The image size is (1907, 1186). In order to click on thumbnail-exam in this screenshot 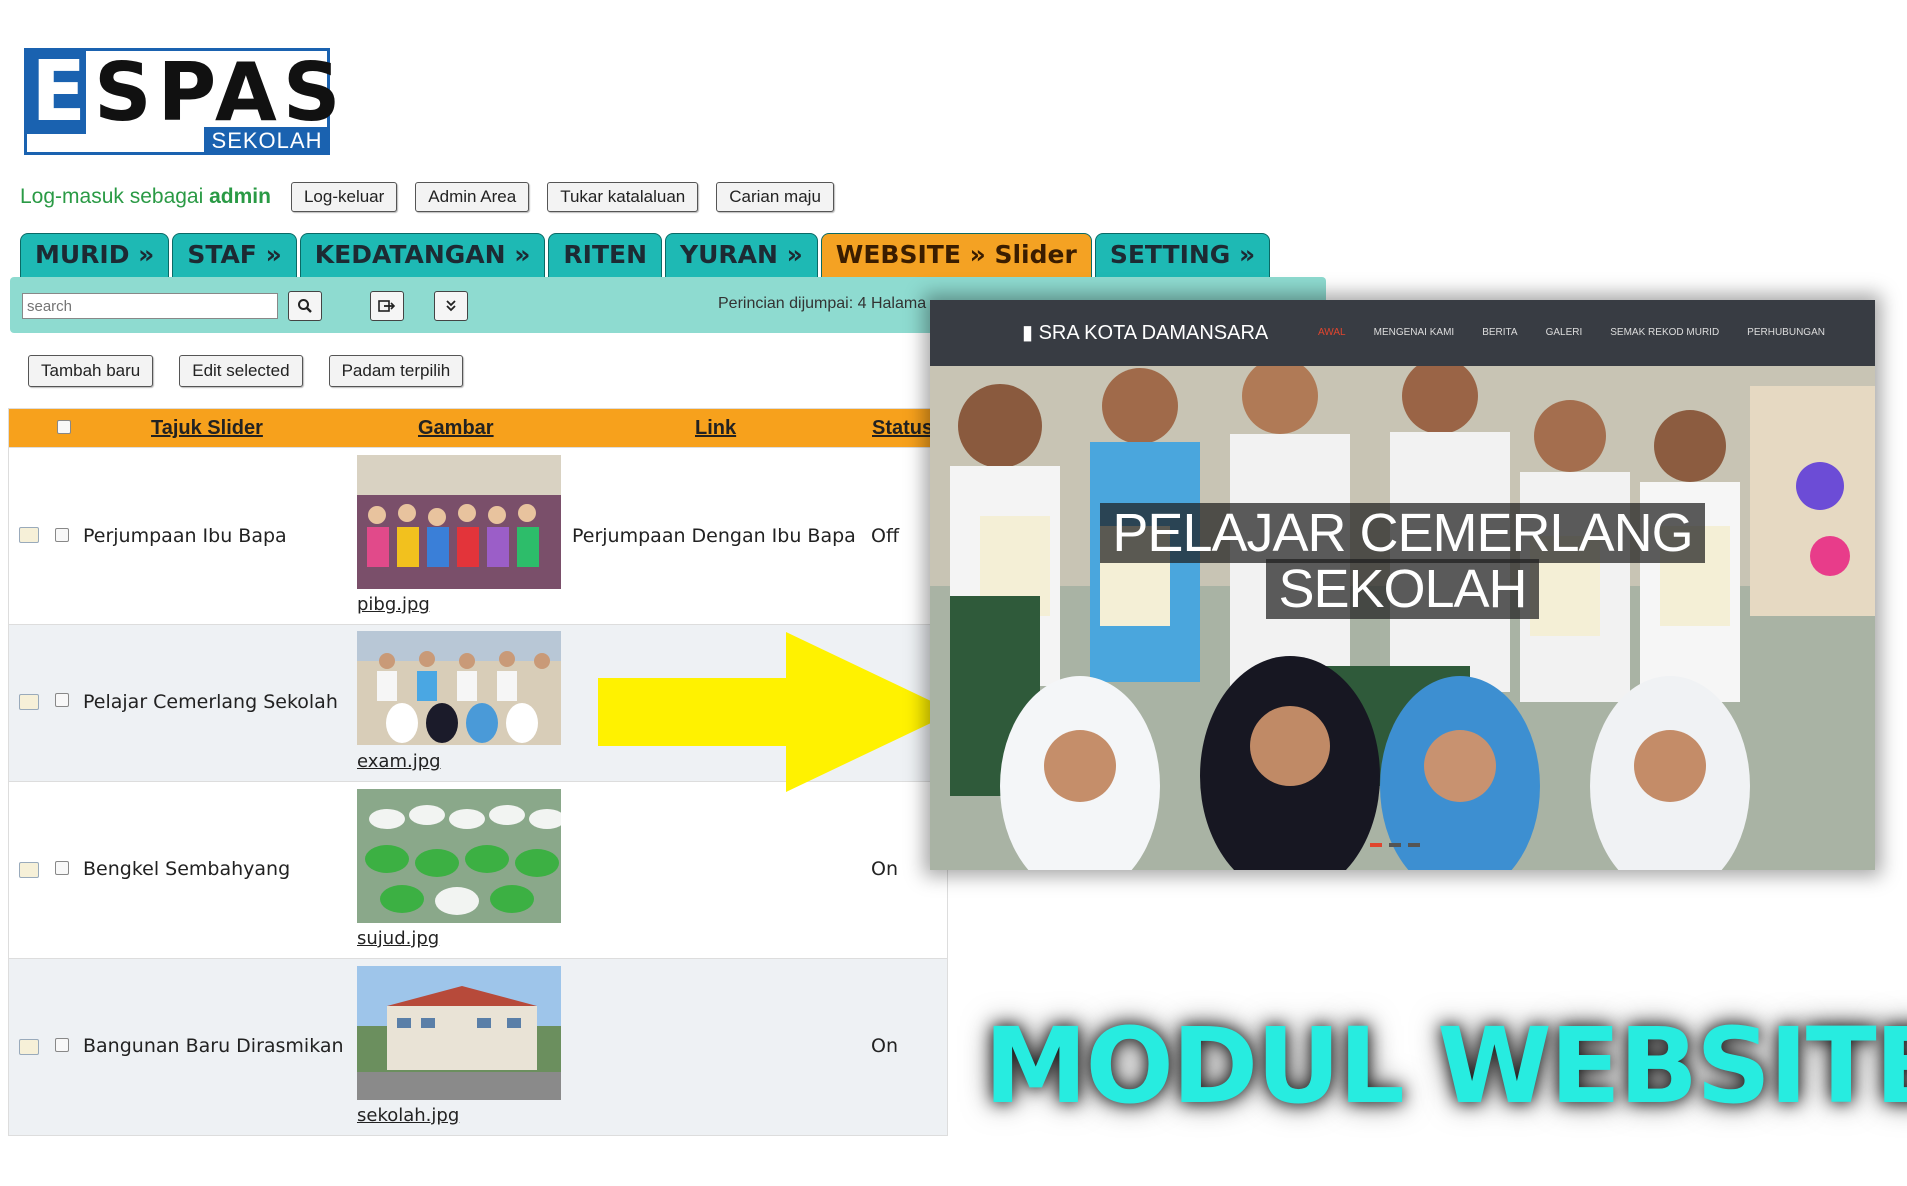, I will do `click(459, 688)`.